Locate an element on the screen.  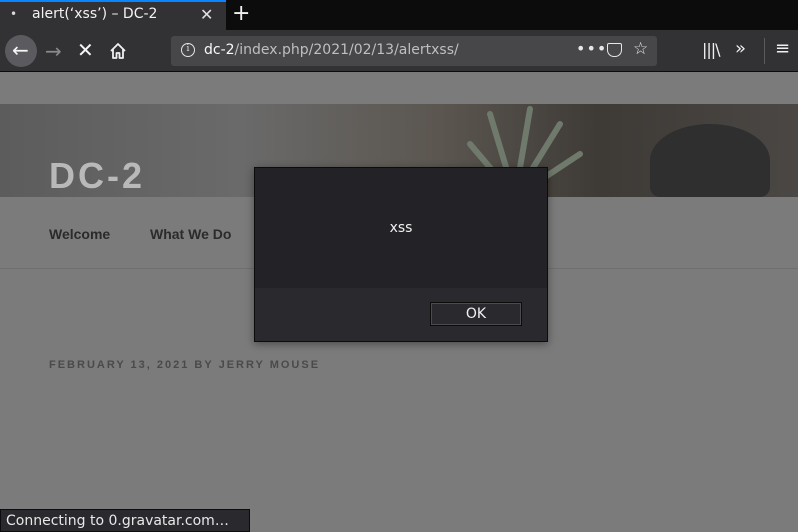
tab-close-icon: ✕ is located at coordinates (206, 14).